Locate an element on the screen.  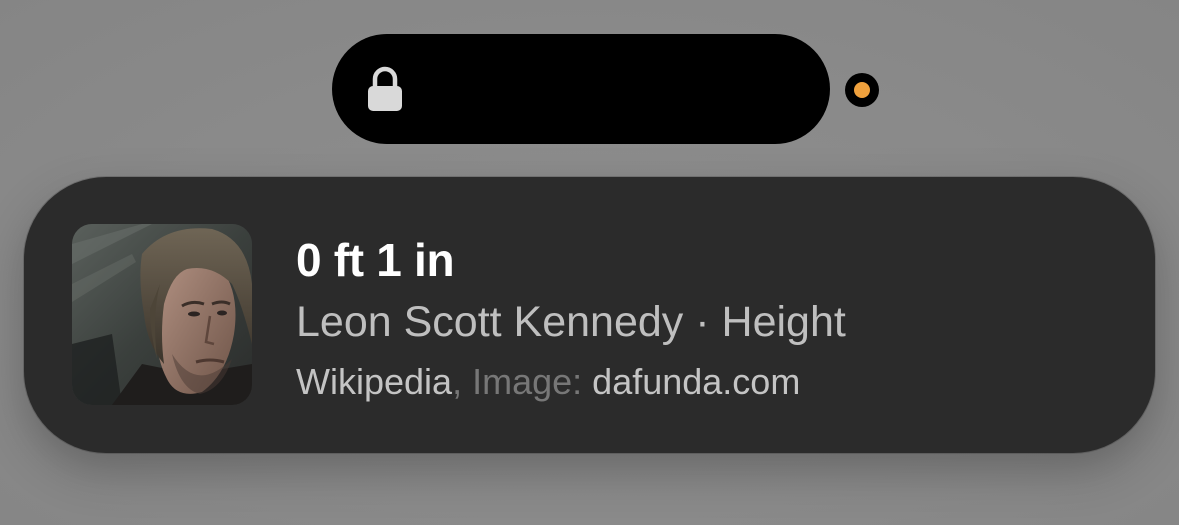
lock-icon is located at coordinates (385, 89).